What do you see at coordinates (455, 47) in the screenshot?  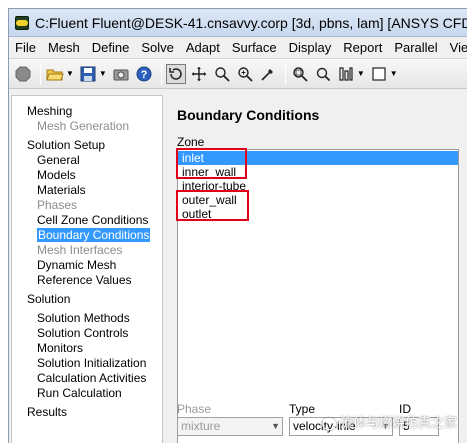 I see `menu-view: Vie` at bounding box center [455, 47].